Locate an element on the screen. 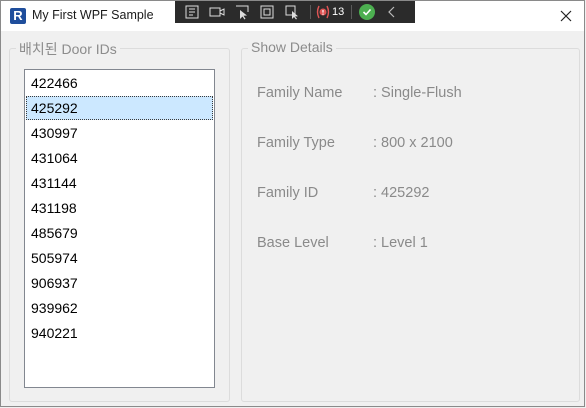  list-item: 431198 is located at coordinates (119, 208).